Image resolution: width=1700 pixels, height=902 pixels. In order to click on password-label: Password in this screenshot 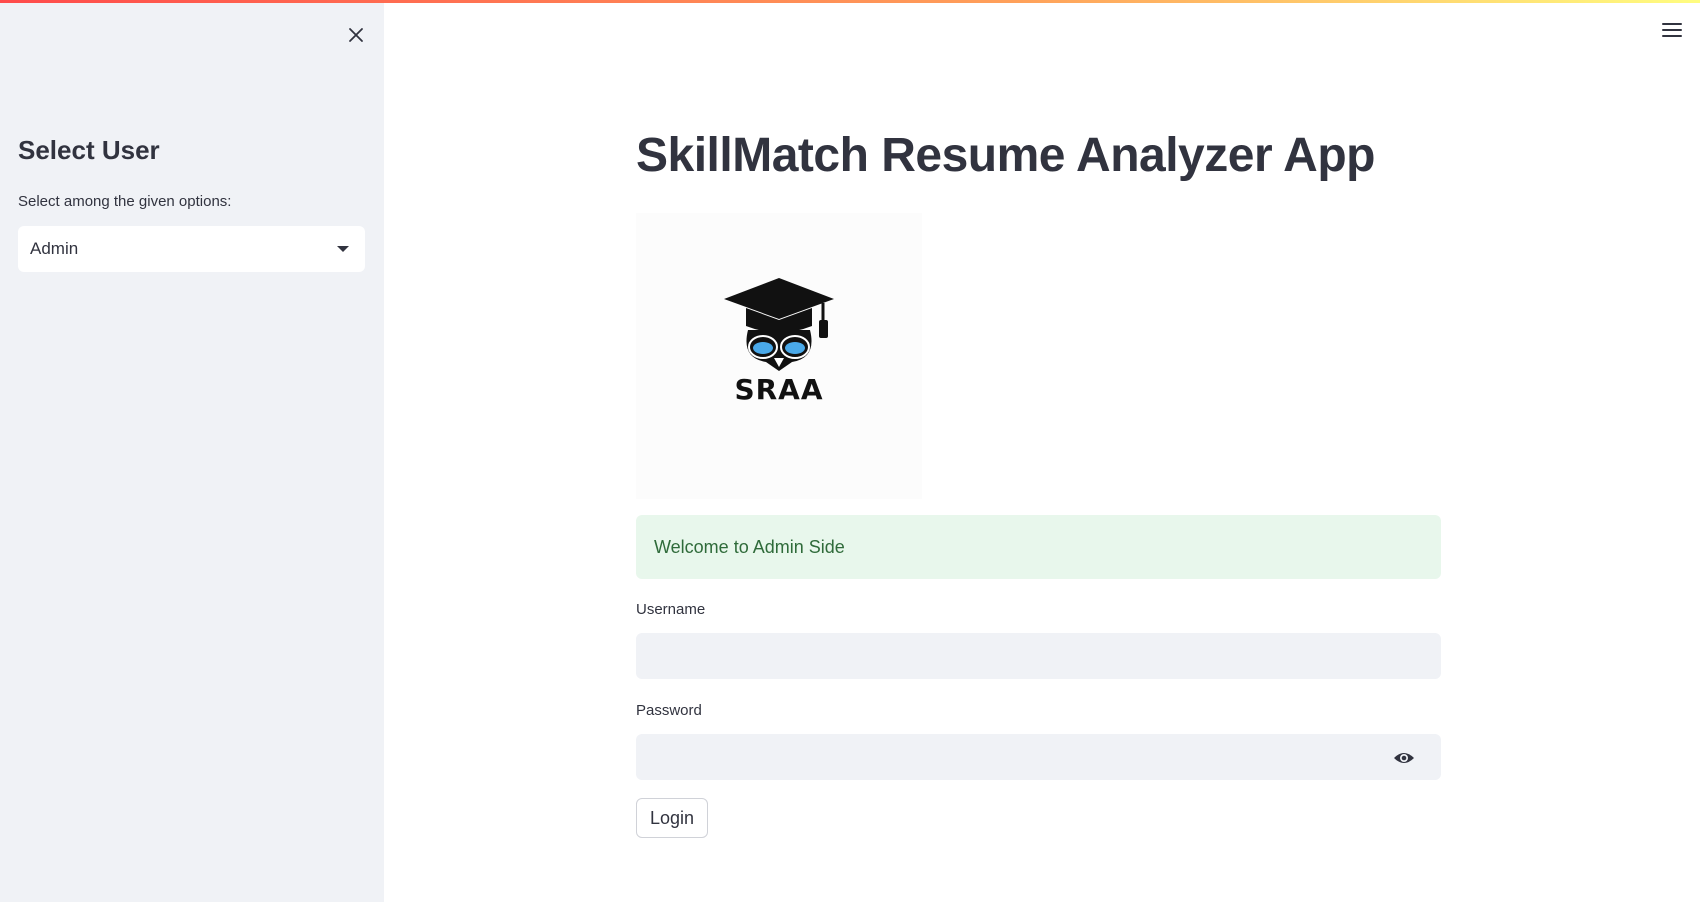, I will do `click(669, 710)`.